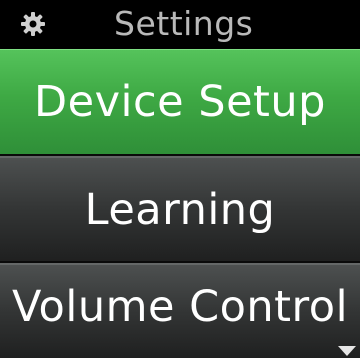 This screenshot has height=358, width=360. Describe the element at coordinates (347, 351) in the screenshot. I see `chevron-down-icon` at that location.